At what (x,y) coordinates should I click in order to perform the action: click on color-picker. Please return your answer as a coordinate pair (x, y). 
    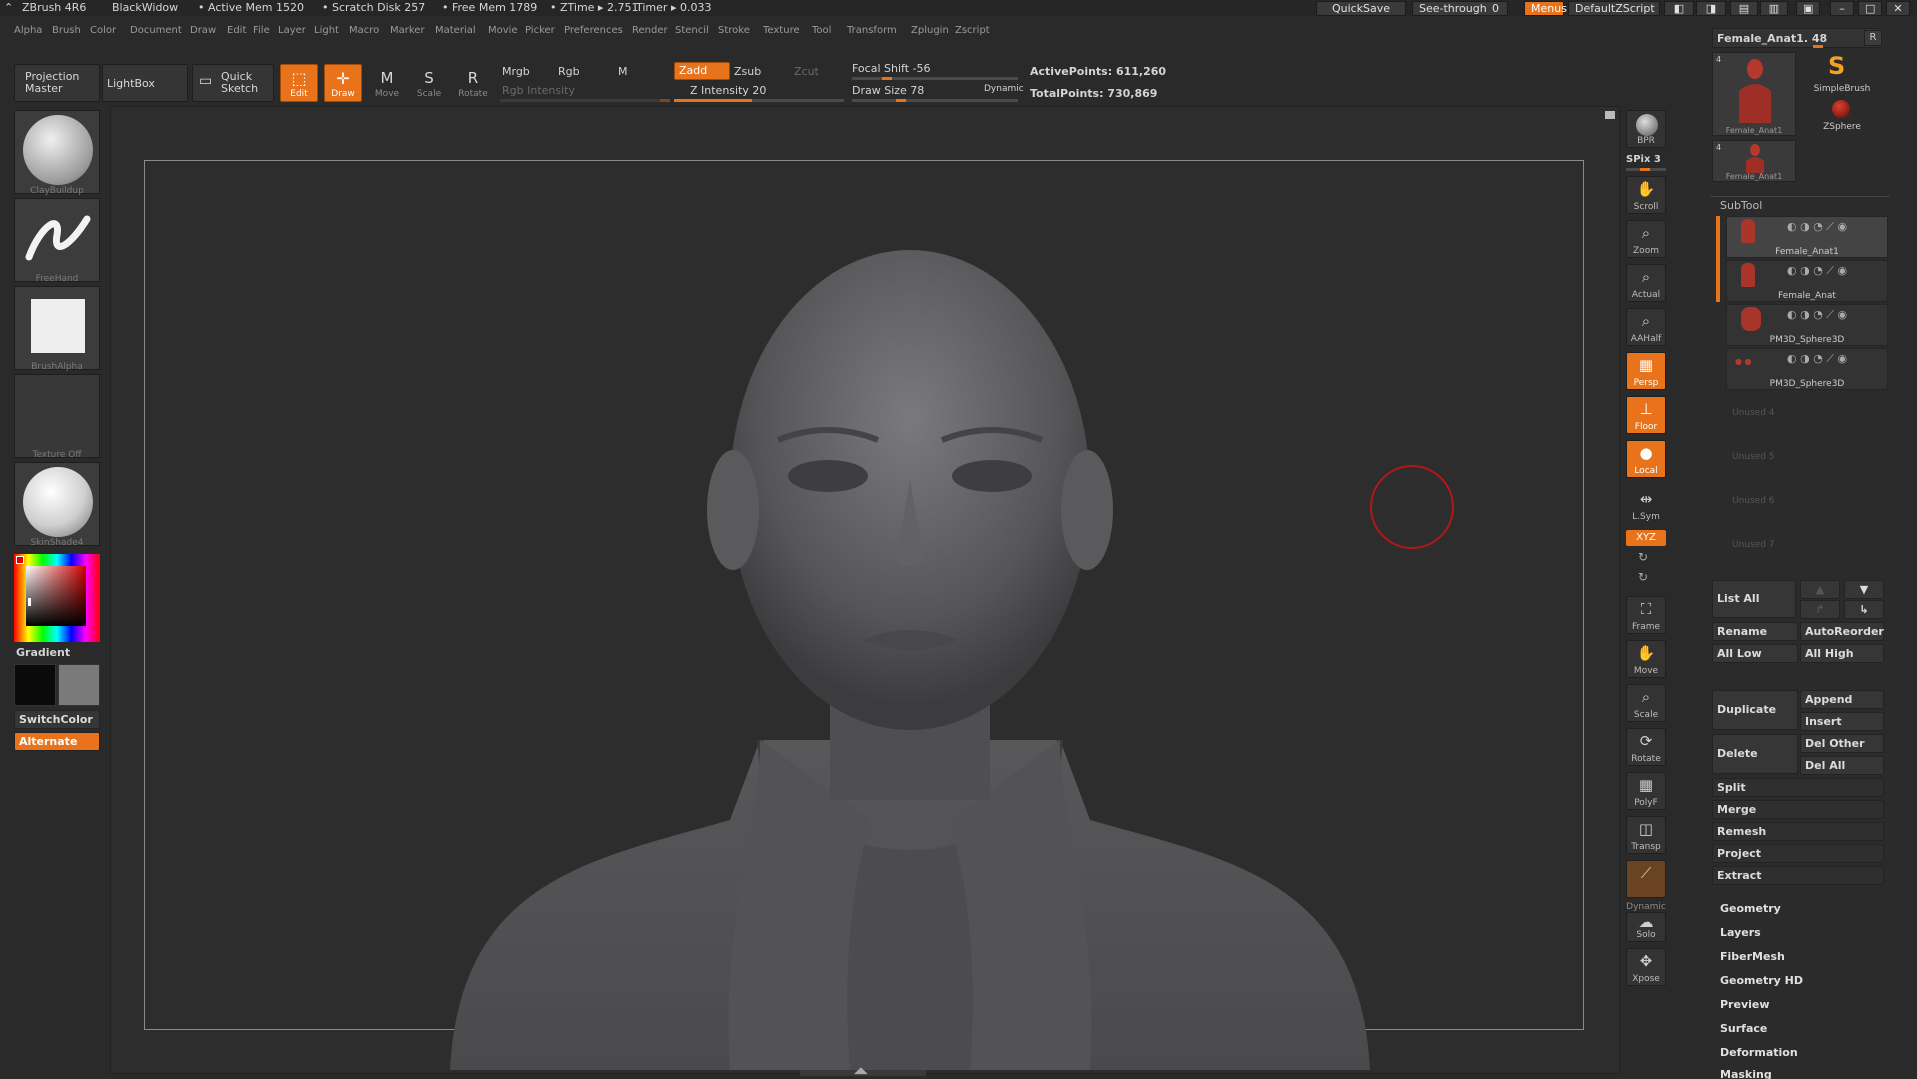
    Looking at the image, I should click on (57, 598).